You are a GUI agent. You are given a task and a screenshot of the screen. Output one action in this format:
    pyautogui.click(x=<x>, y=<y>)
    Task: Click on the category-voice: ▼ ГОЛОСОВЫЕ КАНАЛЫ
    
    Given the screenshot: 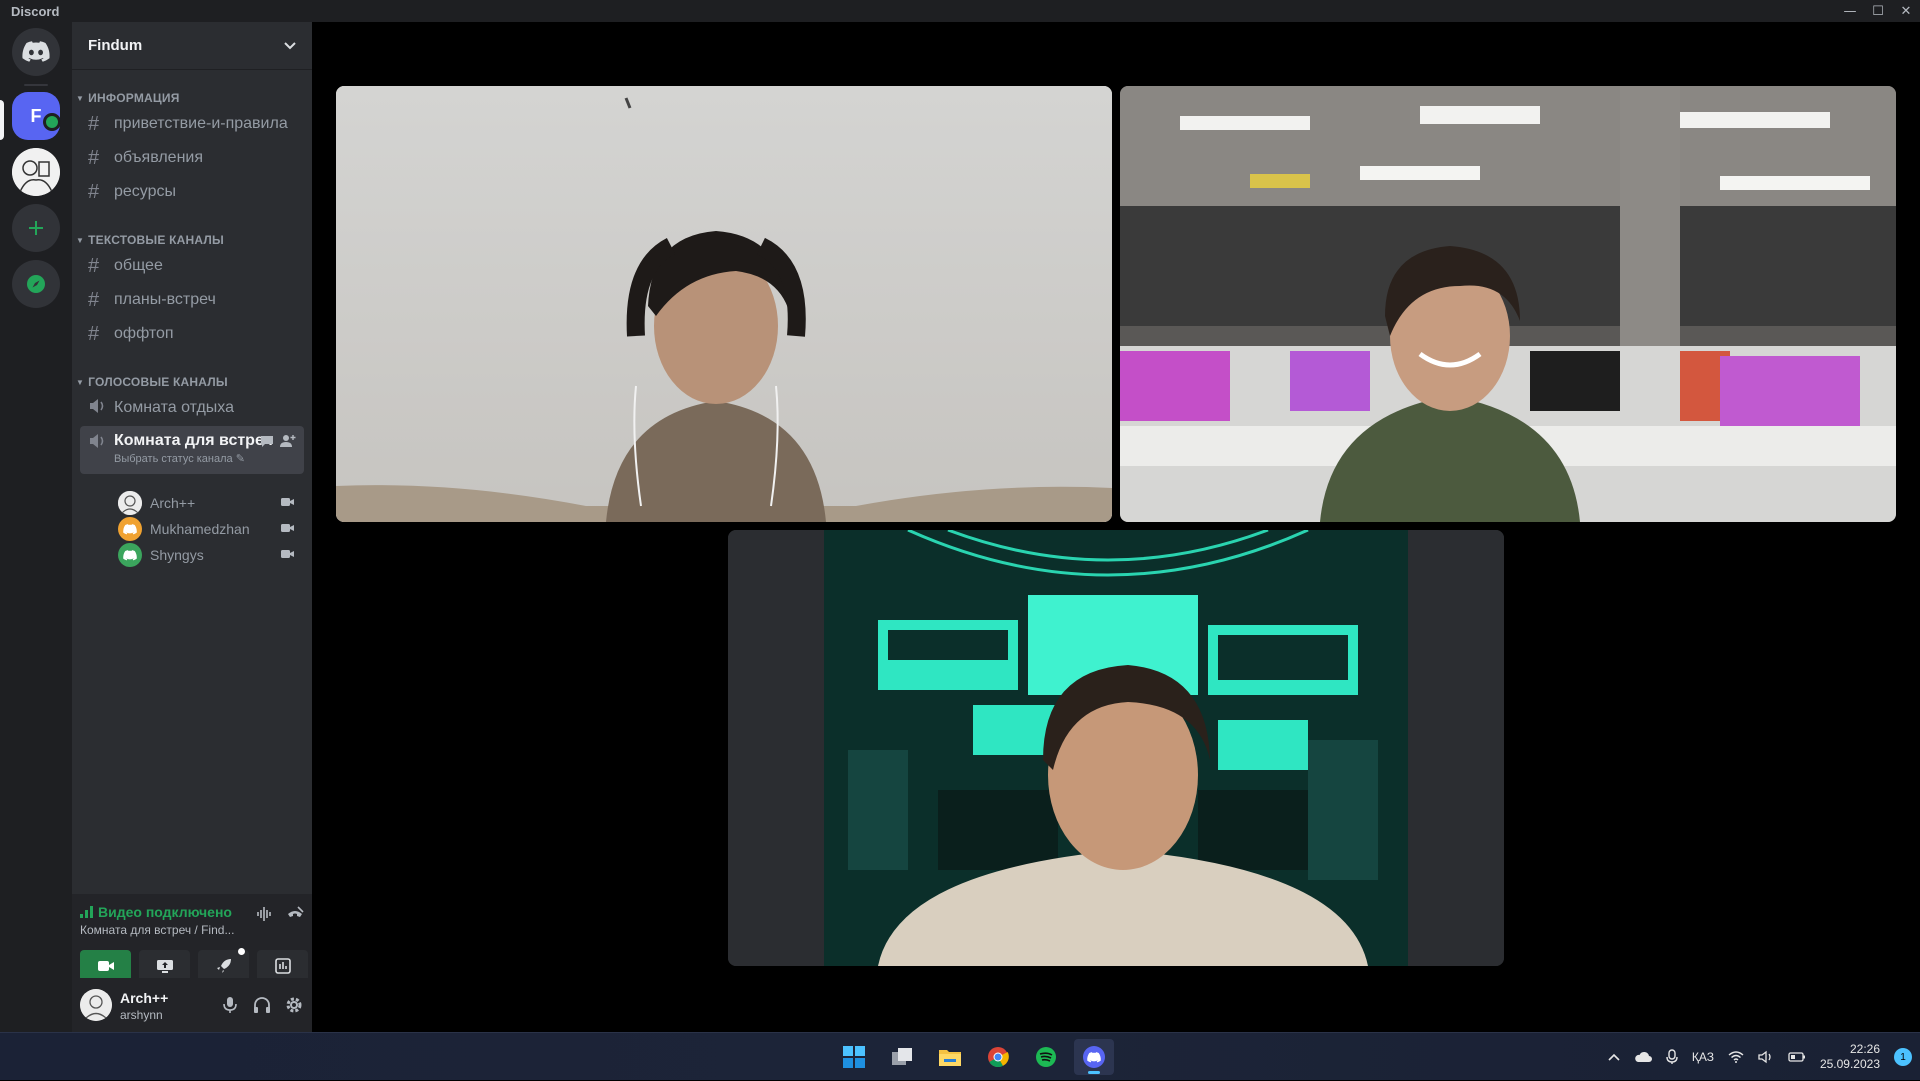 What is the action you would take?
    pyautogui.click(x=152, y=382)
    